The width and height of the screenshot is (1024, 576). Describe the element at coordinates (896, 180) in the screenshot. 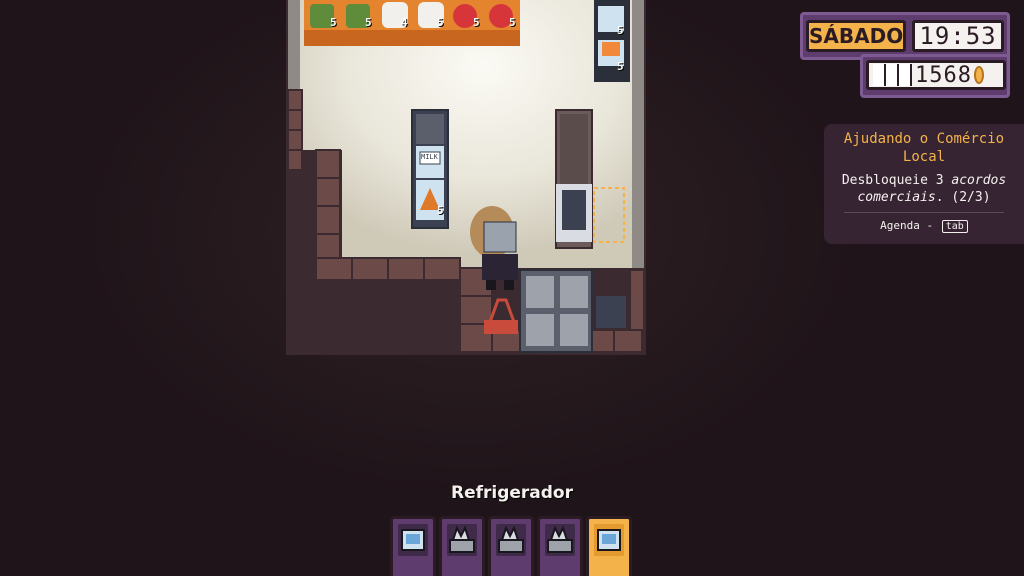

I see `quest-desc-prefix: Desbloqueie 3` at that location.